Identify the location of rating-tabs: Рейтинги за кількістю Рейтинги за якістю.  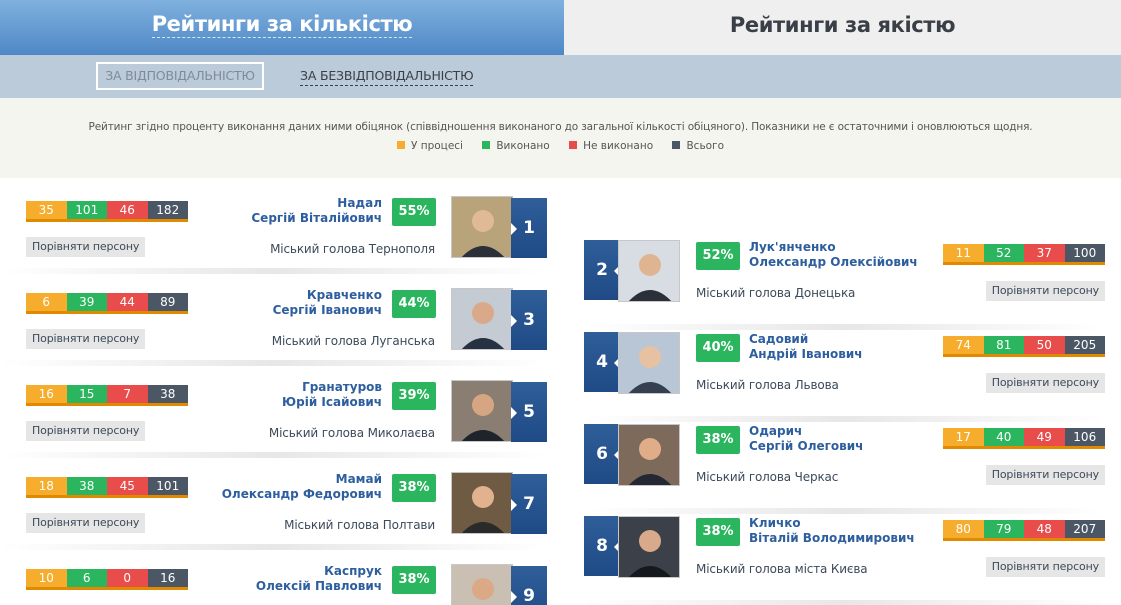
(560, 27).